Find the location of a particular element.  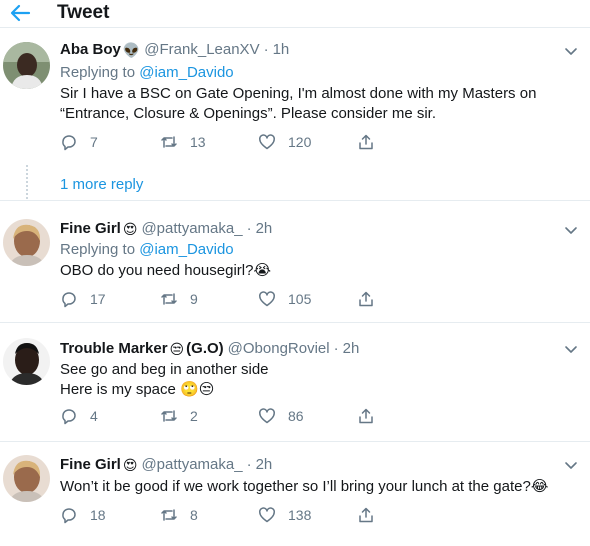

reply-button: 7 is located at coordinates (79, 142).